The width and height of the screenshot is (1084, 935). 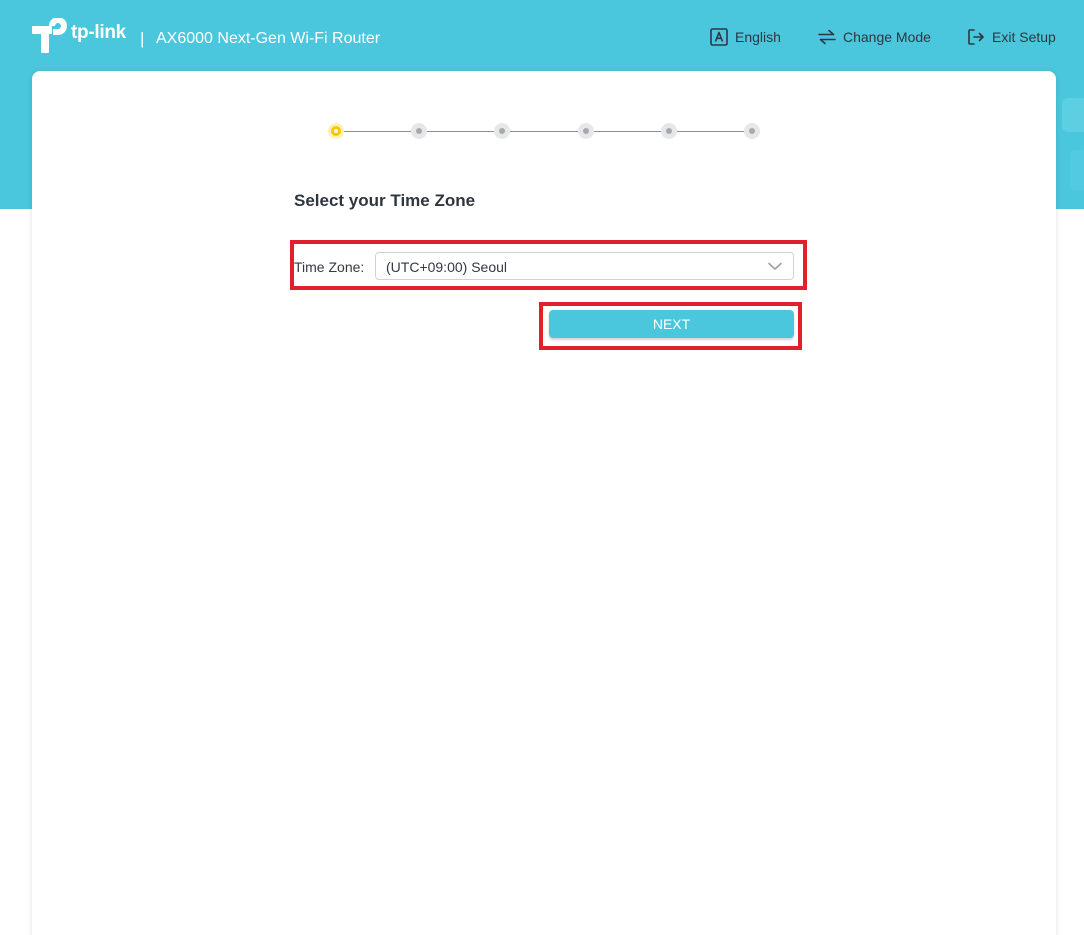 What do you see at coordinates (447, 267) in the screenshot?
I see `timezone-selected-value: (UTC+09:00) Seoul` at bounding box center [447, 267].